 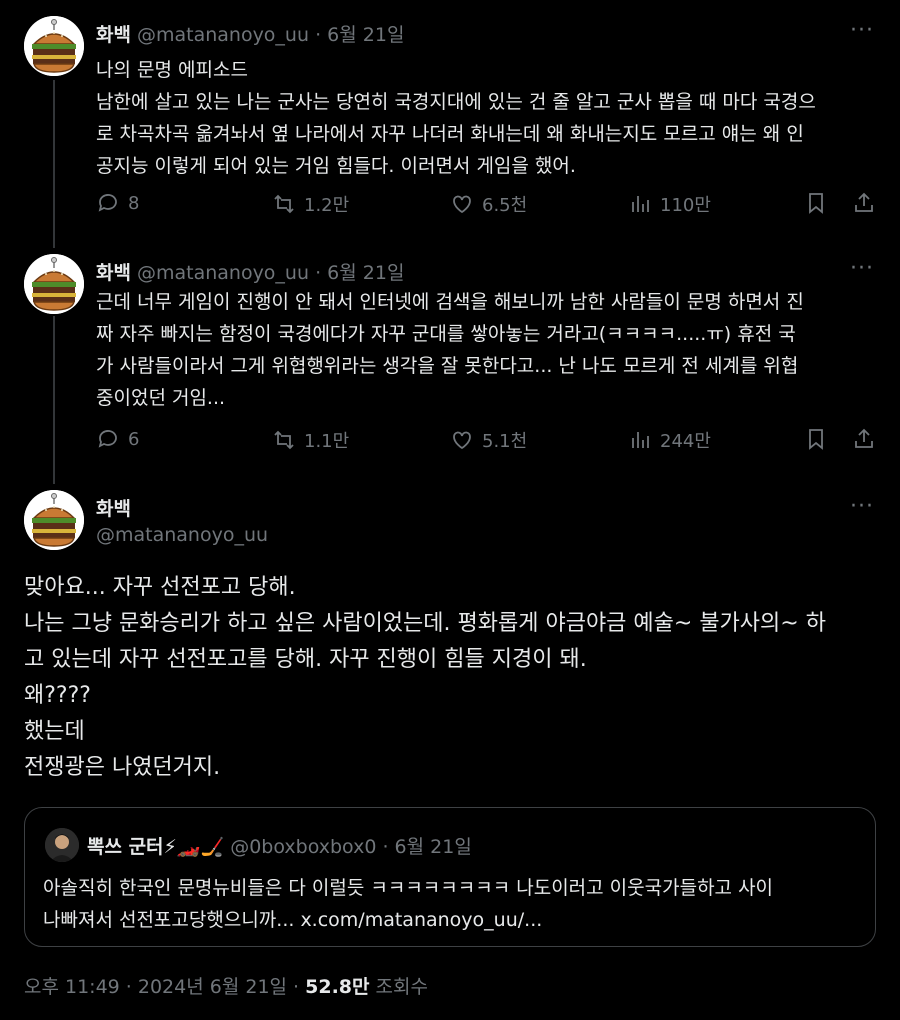 I want to click on quote-display-name: 뽁쓰 군터⚡🏎️🏒, so click(x=156, y=847).